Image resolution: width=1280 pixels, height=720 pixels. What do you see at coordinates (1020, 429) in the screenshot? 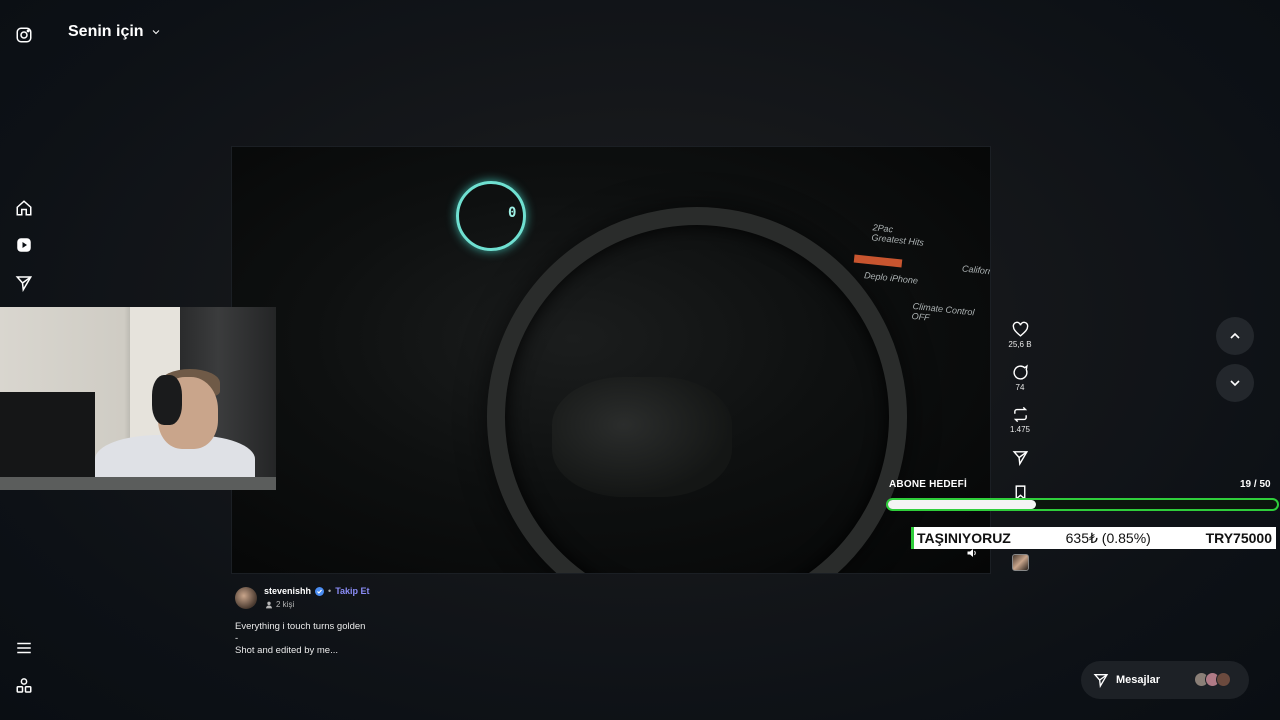
I see `repost-count: 1.475` at bounding box center [1020, 429].